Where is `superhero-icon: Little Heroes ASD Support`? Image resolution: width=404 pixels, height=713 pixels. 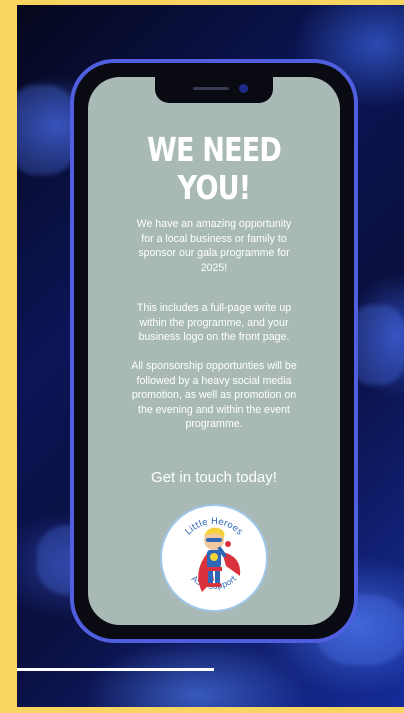 superhero-icon: Little Heroes ASD Support is located at coordinates (214, 554).